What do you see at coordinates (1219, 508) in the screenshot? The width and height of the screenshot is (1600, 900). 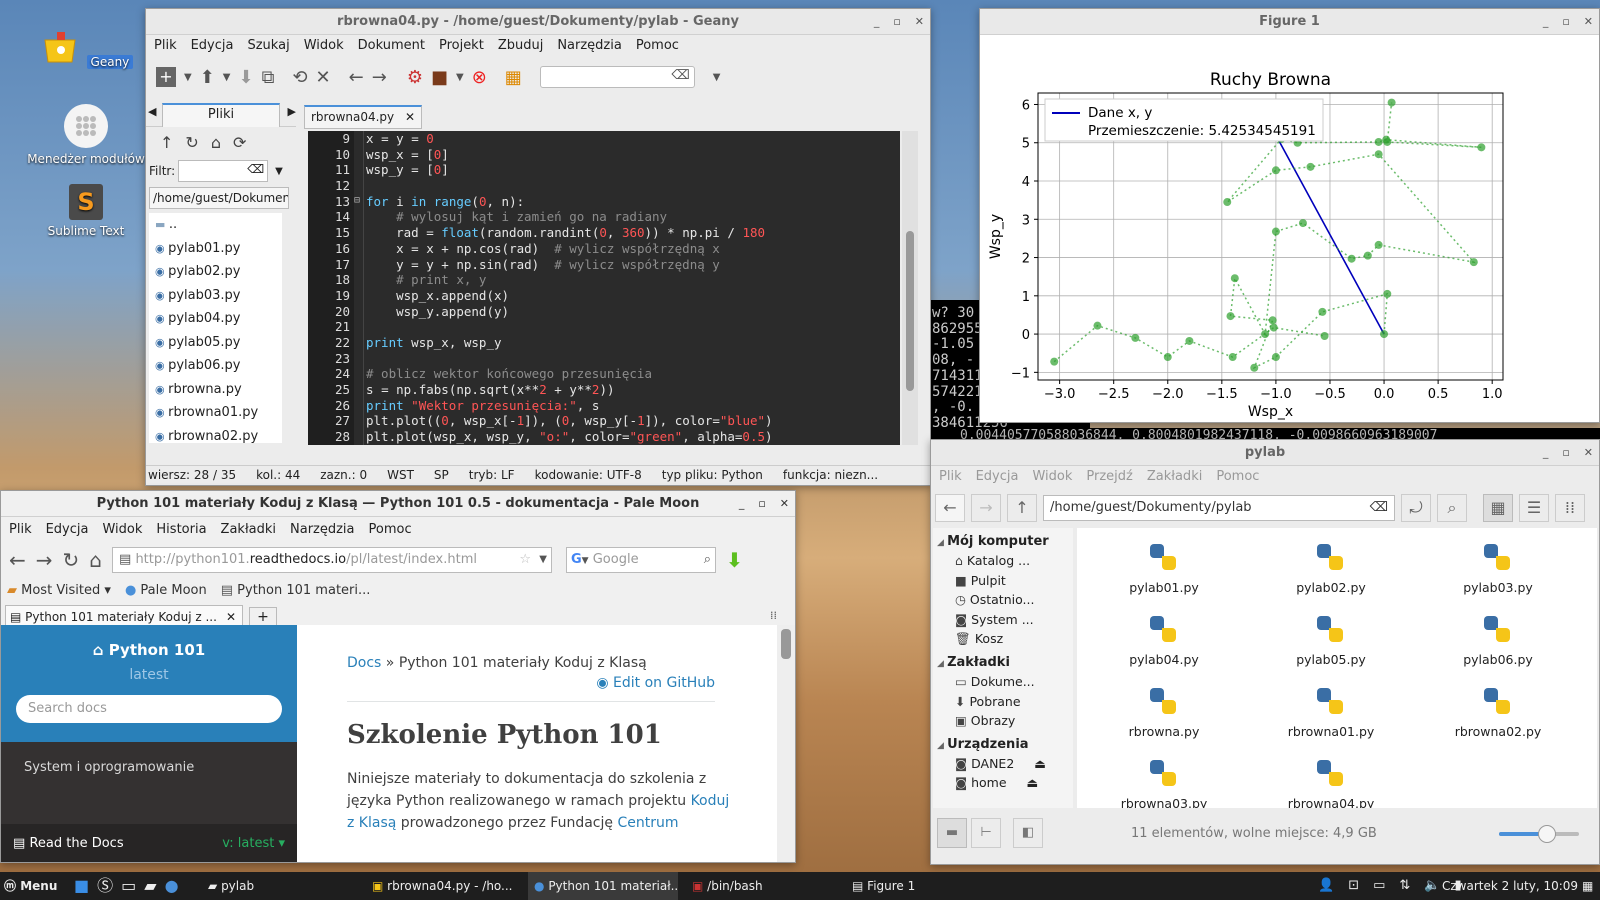 I see `location-input: /home/guest/Dokumenty/pylab ⌫` at bounding box center [1219, 508].